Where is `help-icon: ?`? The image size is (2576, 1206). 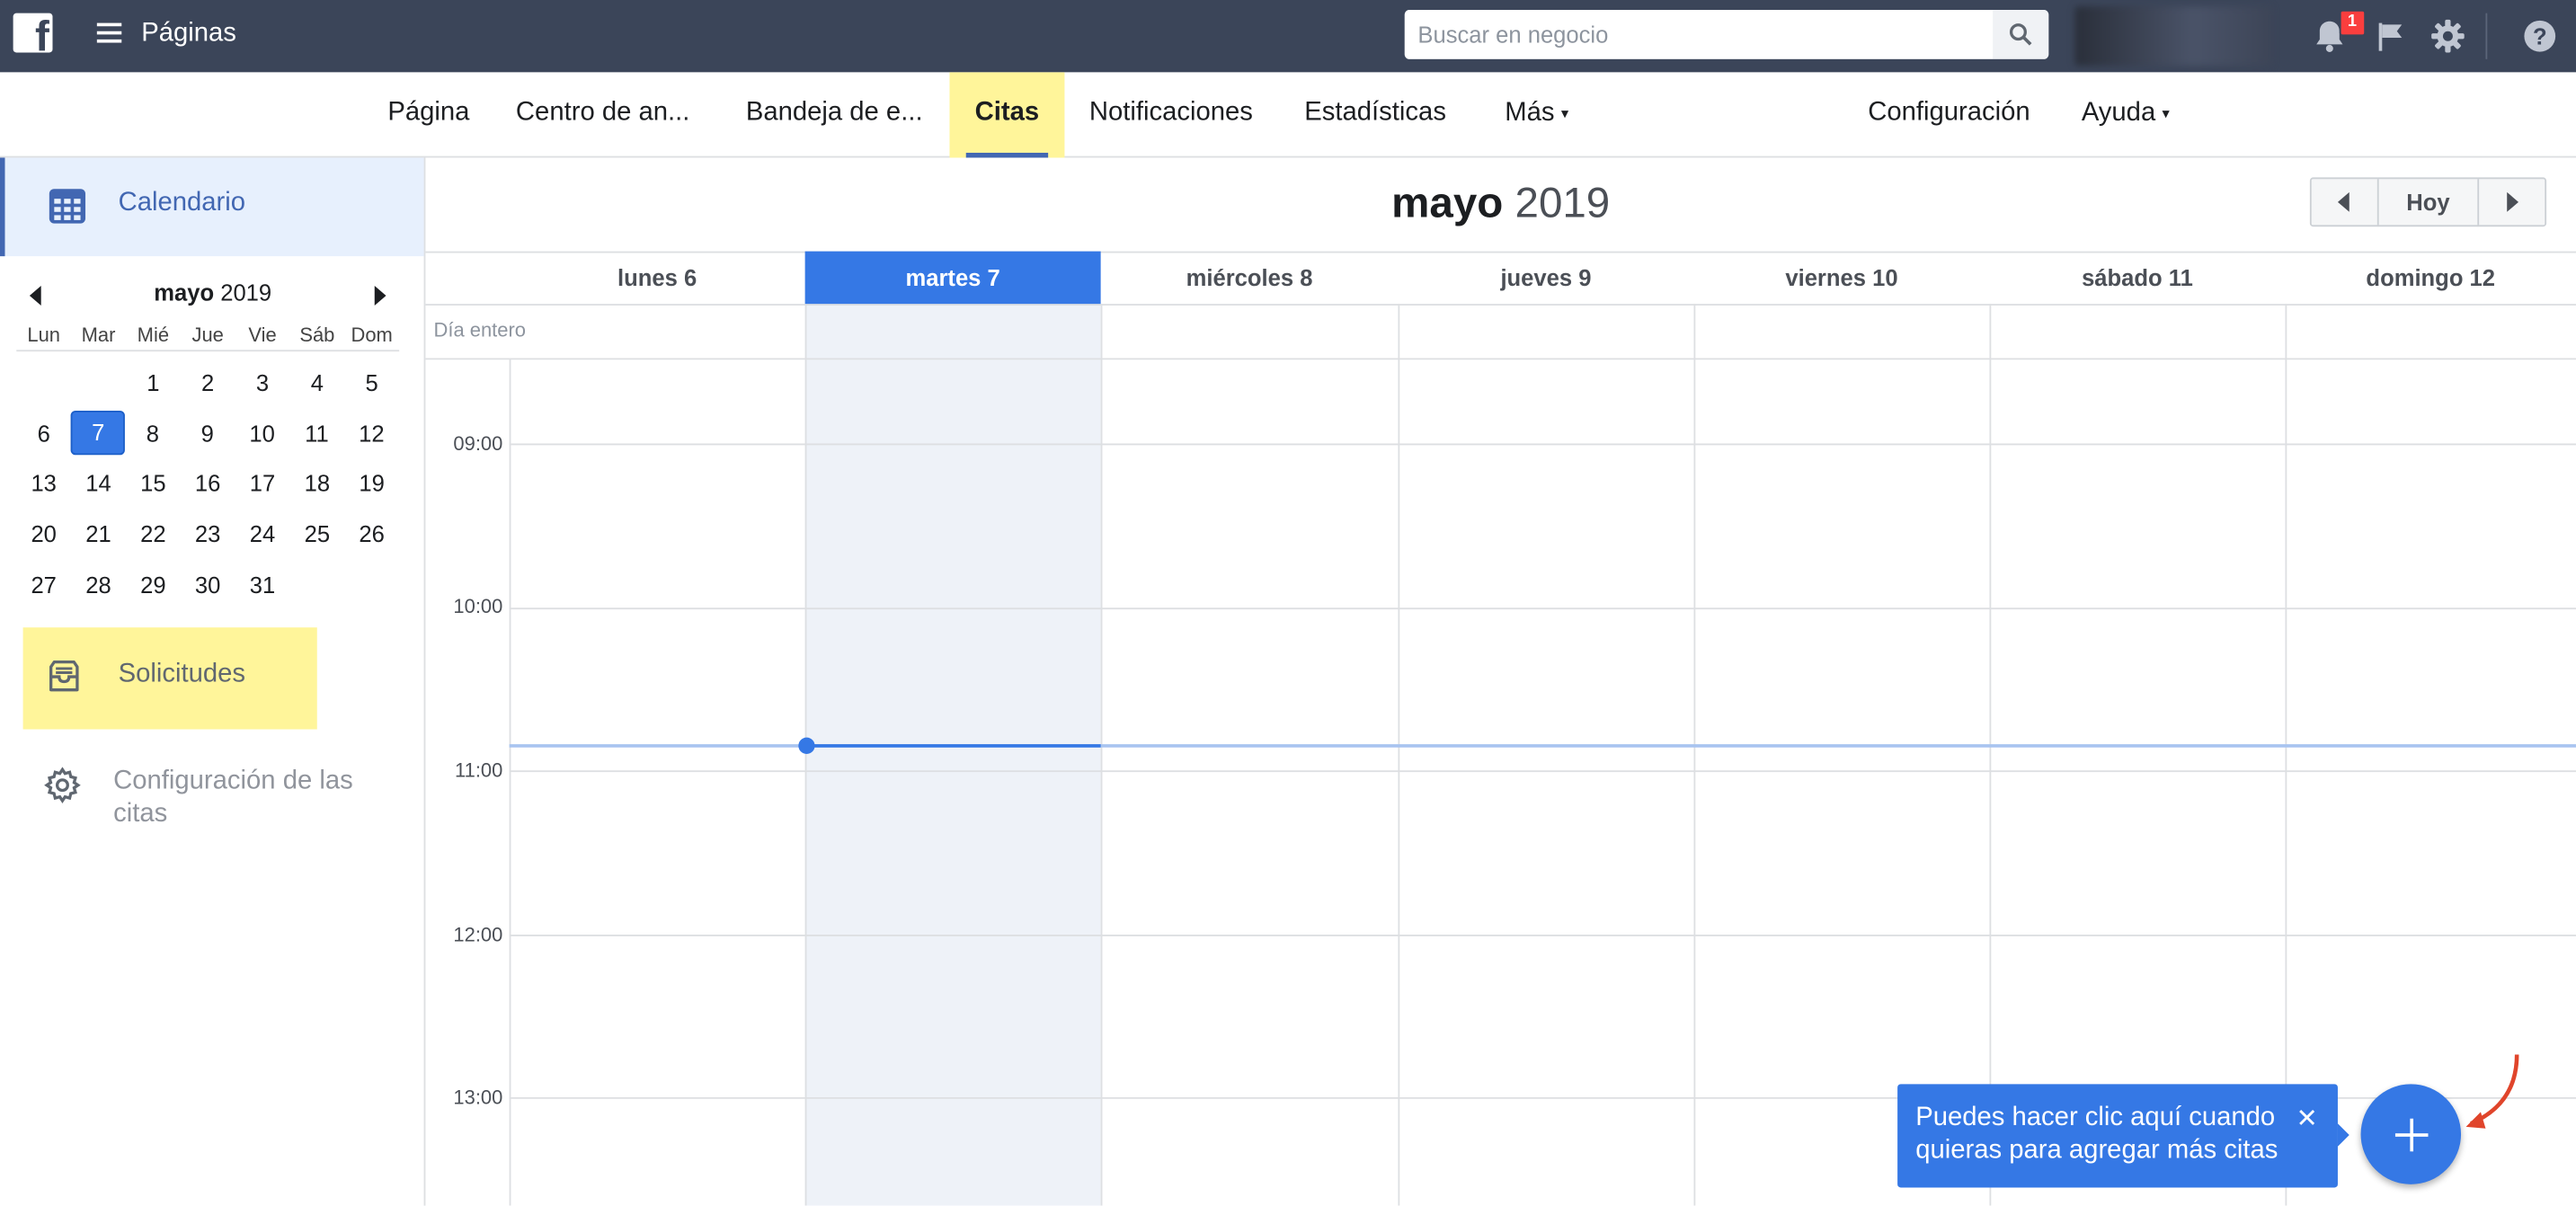 help-icon: ? is located at coordinates (2540, 36).